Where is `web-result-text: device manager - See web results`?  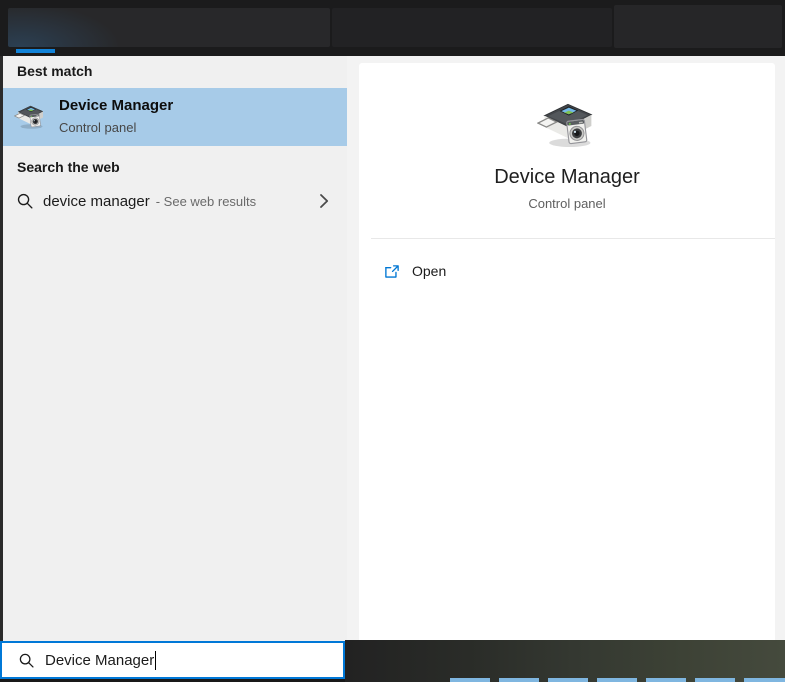
web-result-text: device manager - See web results is located at coordinates (149, 201).